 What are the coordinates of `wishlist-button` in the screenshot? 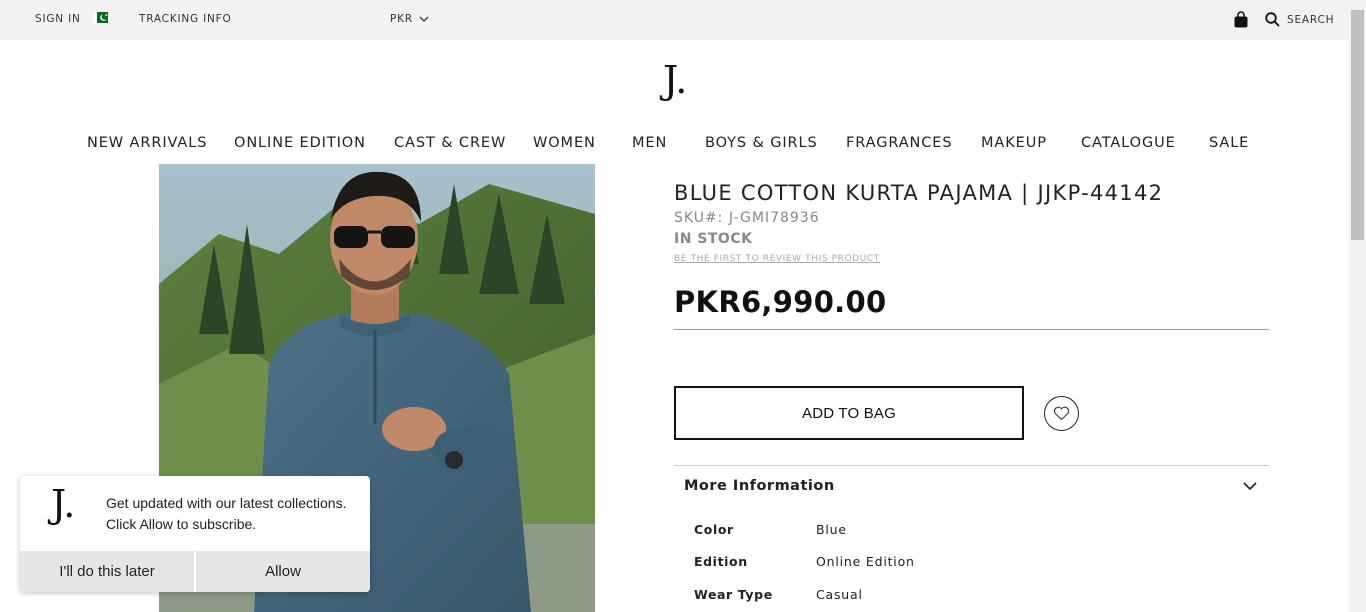 It's located at (1061, 413).